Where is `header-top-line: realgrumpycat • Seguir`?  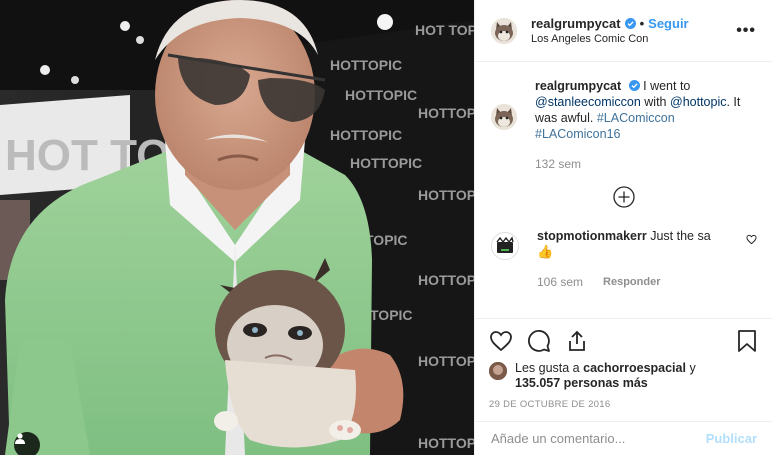 header-top-line: realgrumpycat • Seguir is located at coordinates (633, 23).